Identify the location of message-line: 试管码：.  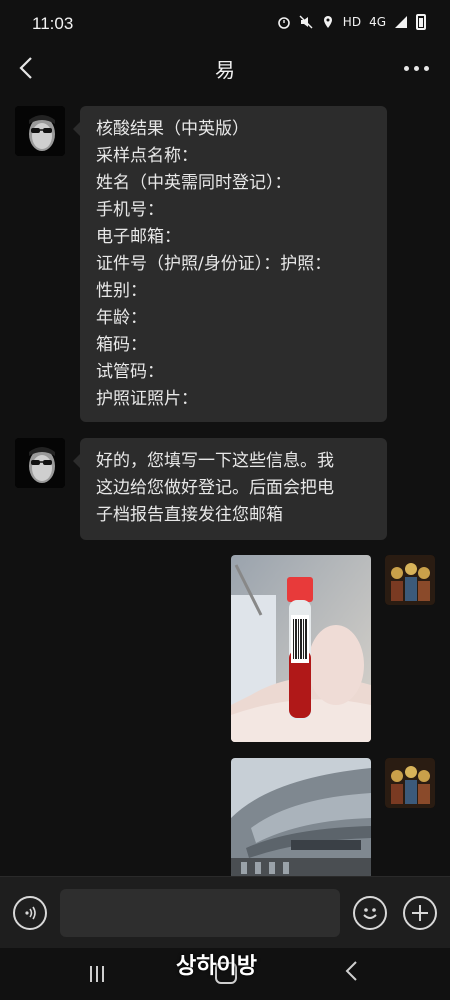
(130, 372).